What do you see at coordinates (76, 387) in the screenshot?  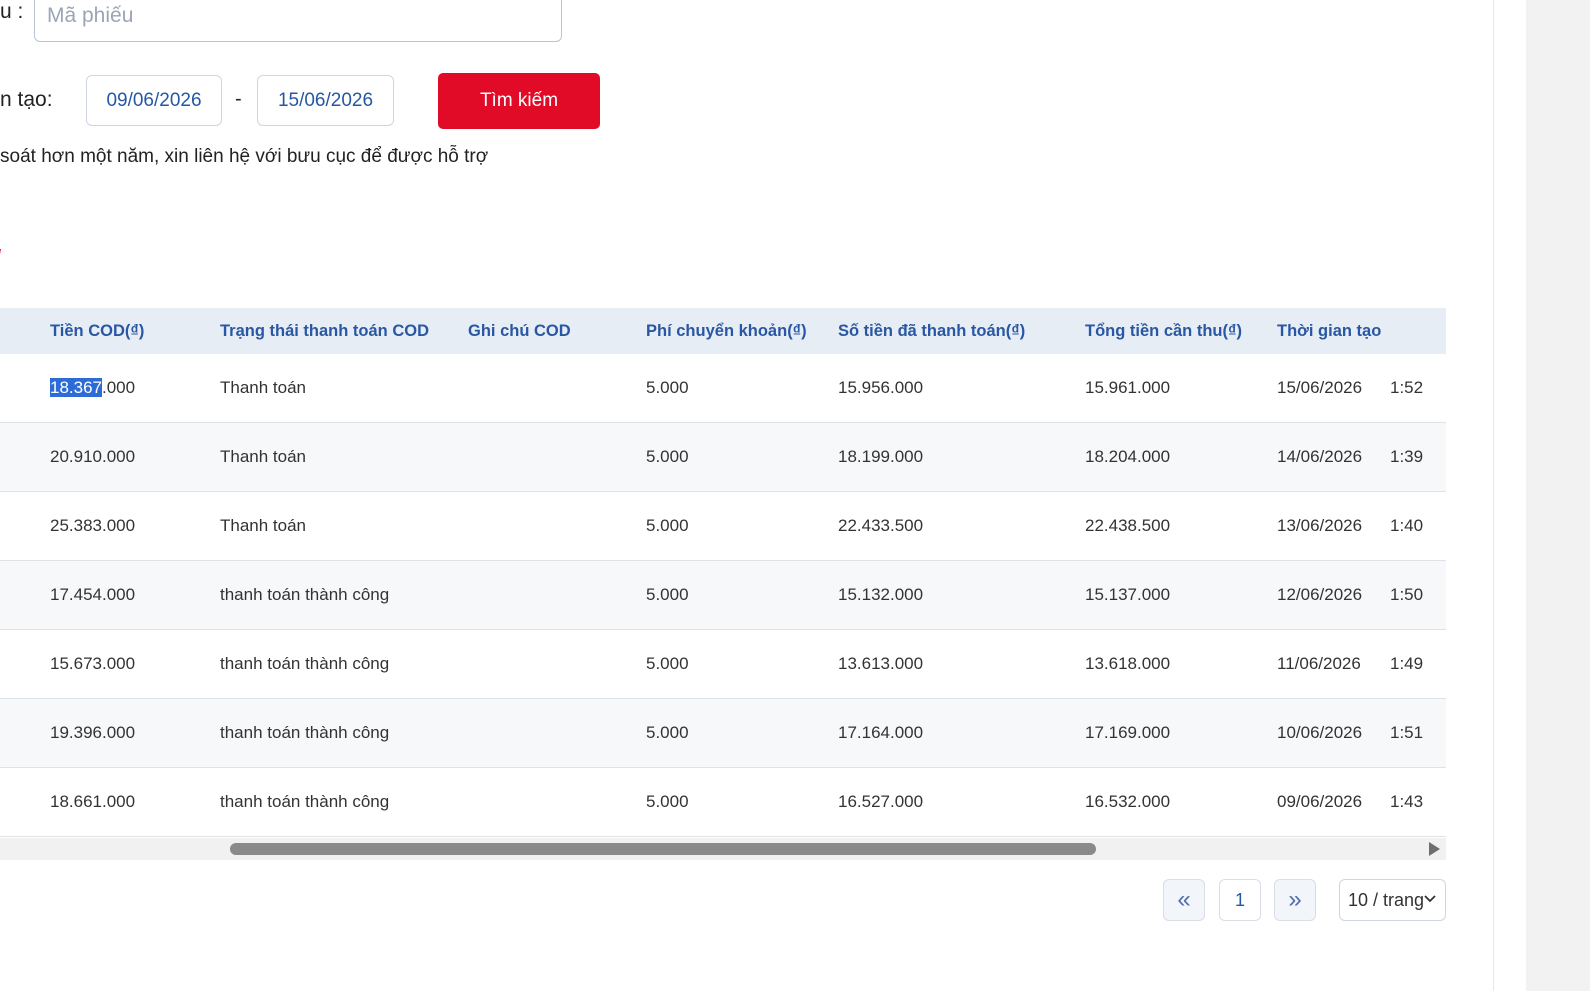 I see `selected-text: 18.367` at bounding box center [76, 387].